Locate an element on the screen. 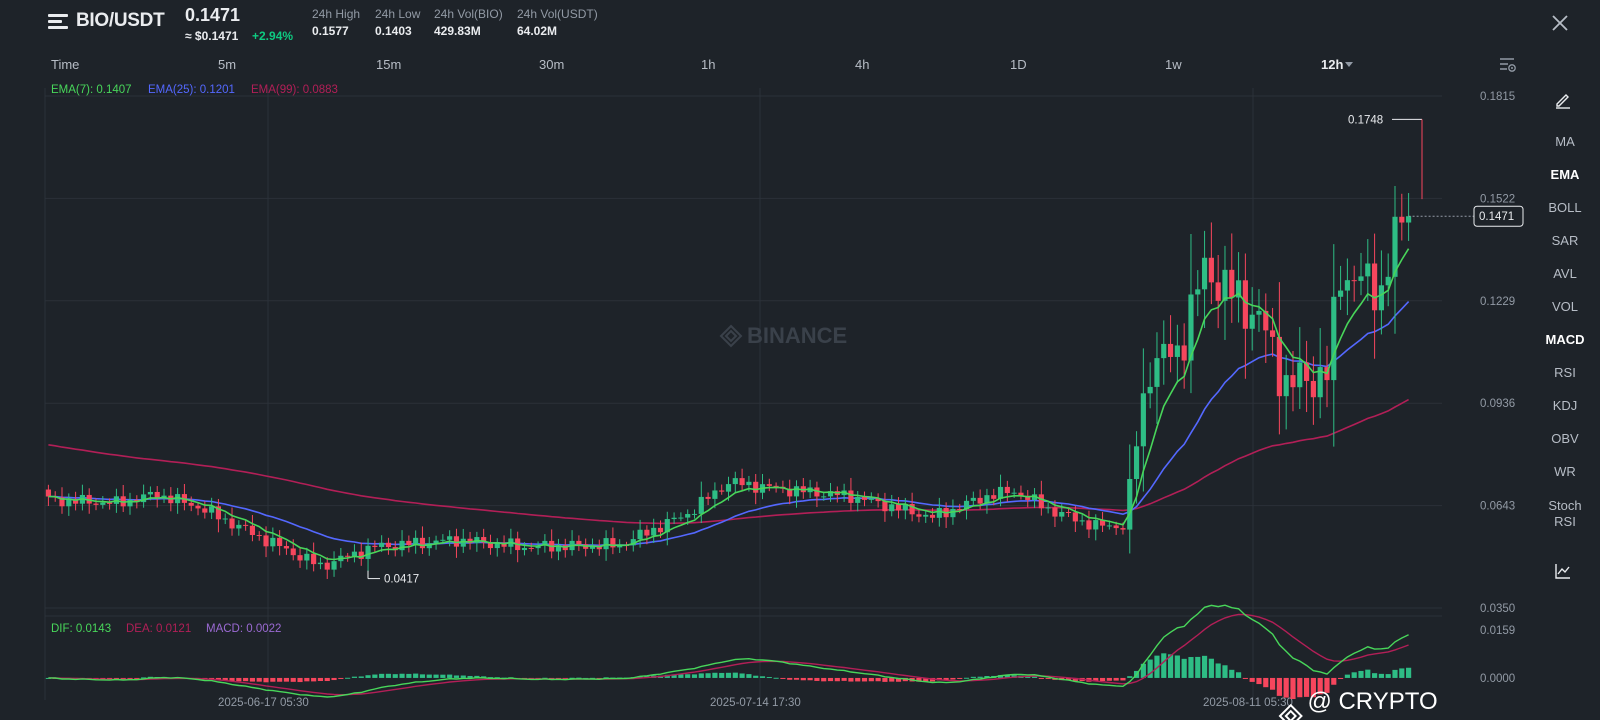 Image resolution: width=1600 pixels, height=720 pixels. low-marker-label: 0.0417 is located at coordinates (401, 580).